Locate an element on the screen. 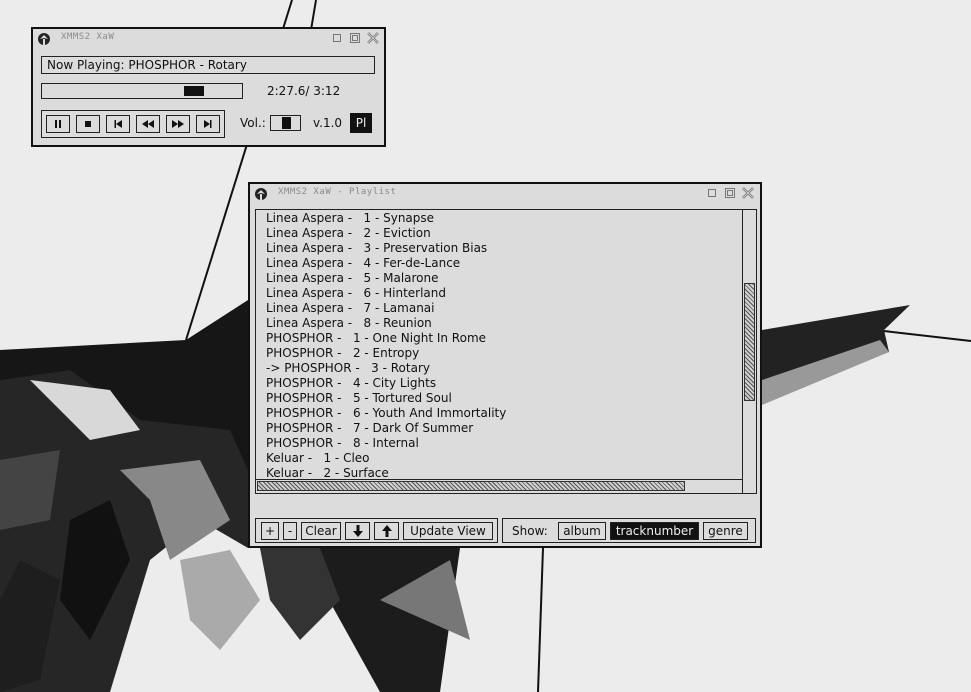  move-down-button is located at coordinates (357, 531).